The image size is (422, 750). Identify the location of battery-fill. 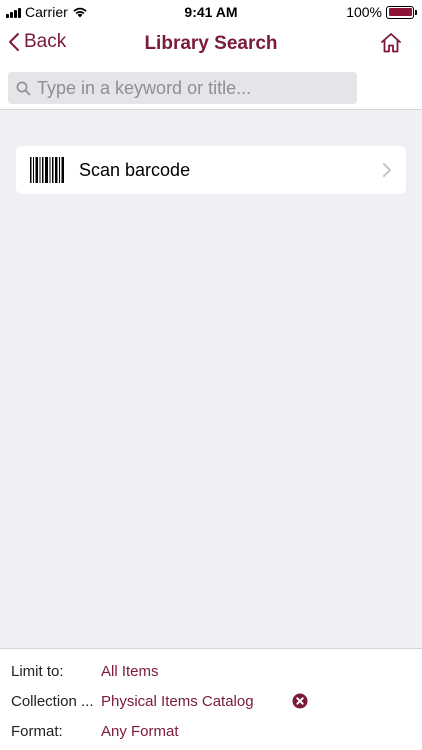
(400, 12).